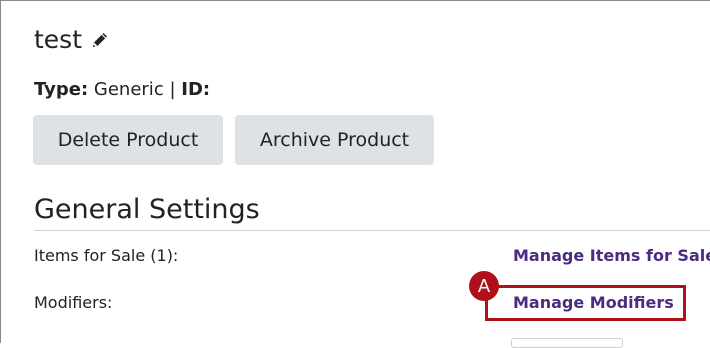 The width and height of the screenshot is (710, 348). Describe the element at coordinates (372, 230) in the screenshot. I see `section-divider` at that location.